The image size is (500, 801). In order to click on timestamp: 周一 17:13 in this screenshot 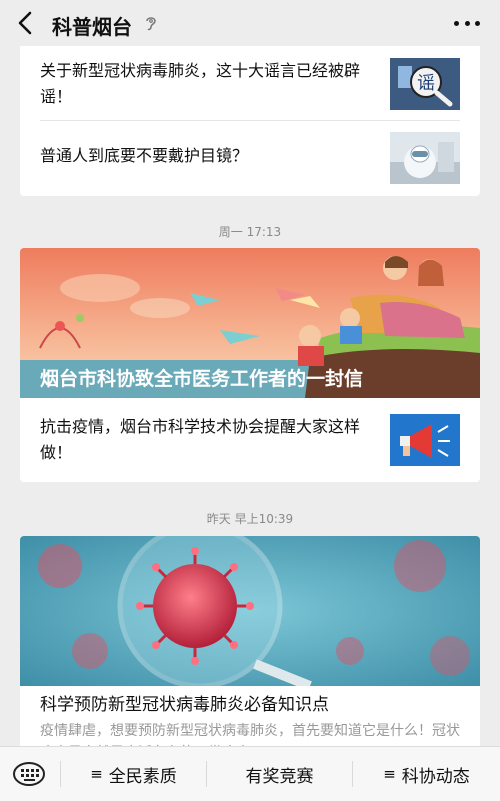, I will do `click(250, 232)`.